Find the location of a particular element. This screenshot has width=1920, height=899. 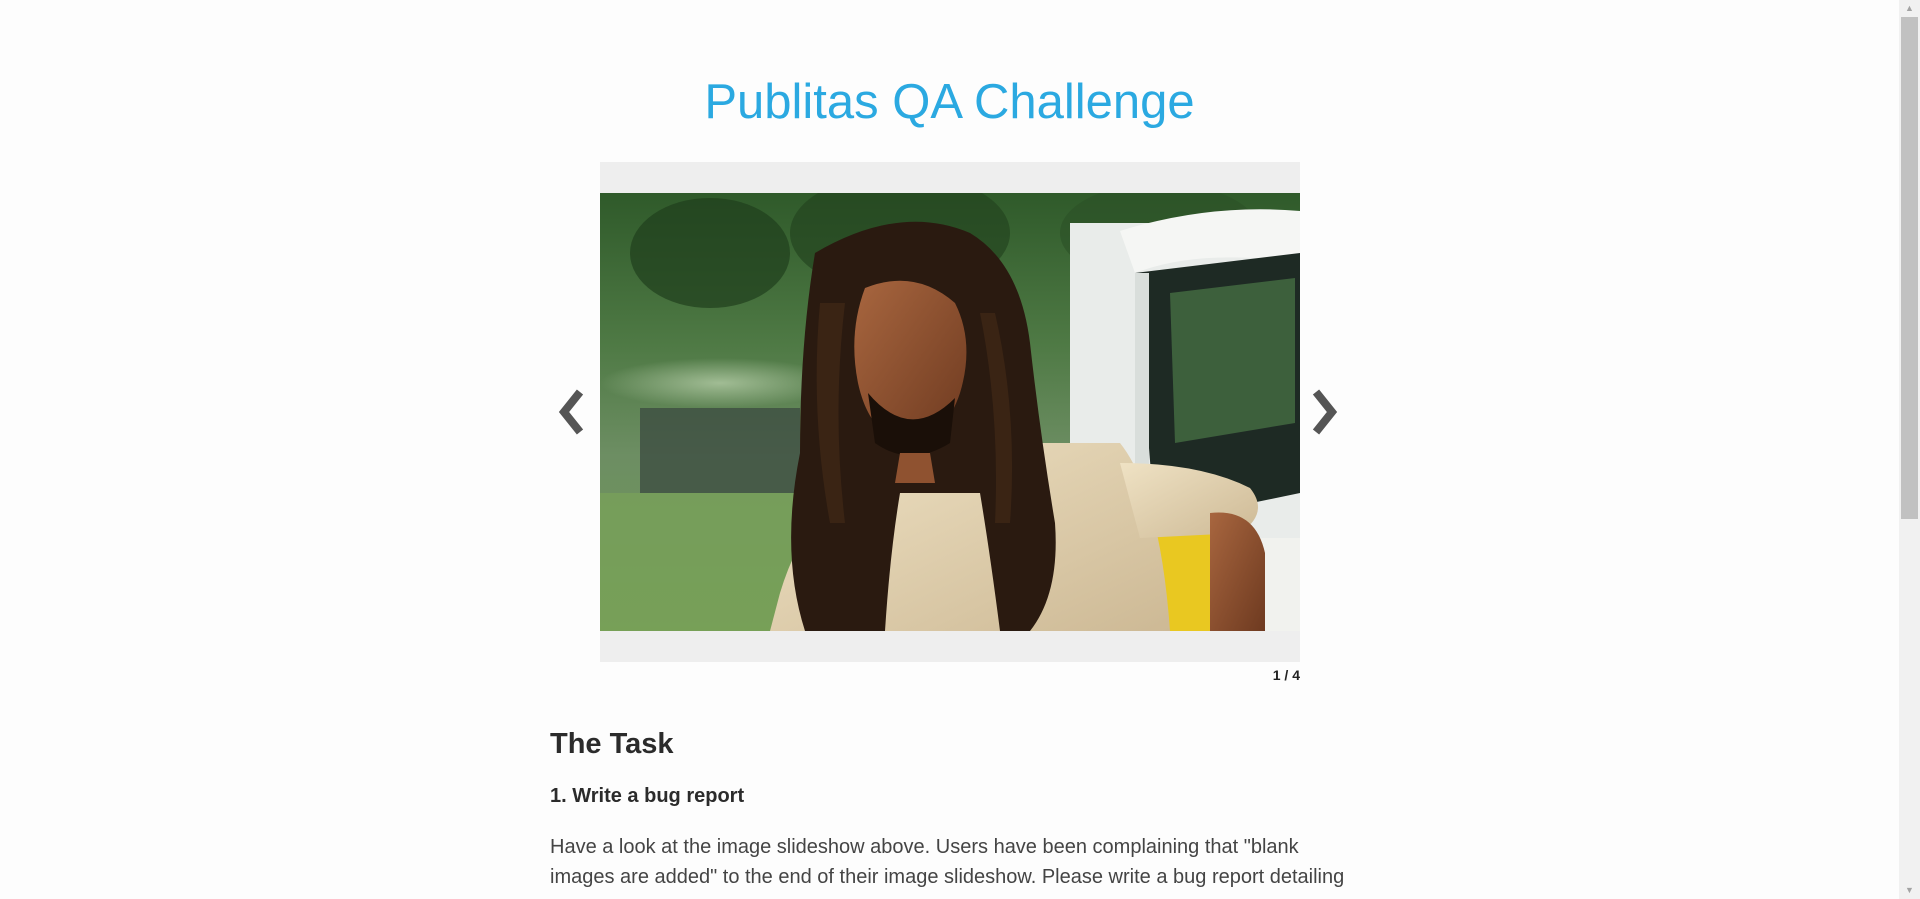

prev-slide-button is located at coordinates (573, 412).